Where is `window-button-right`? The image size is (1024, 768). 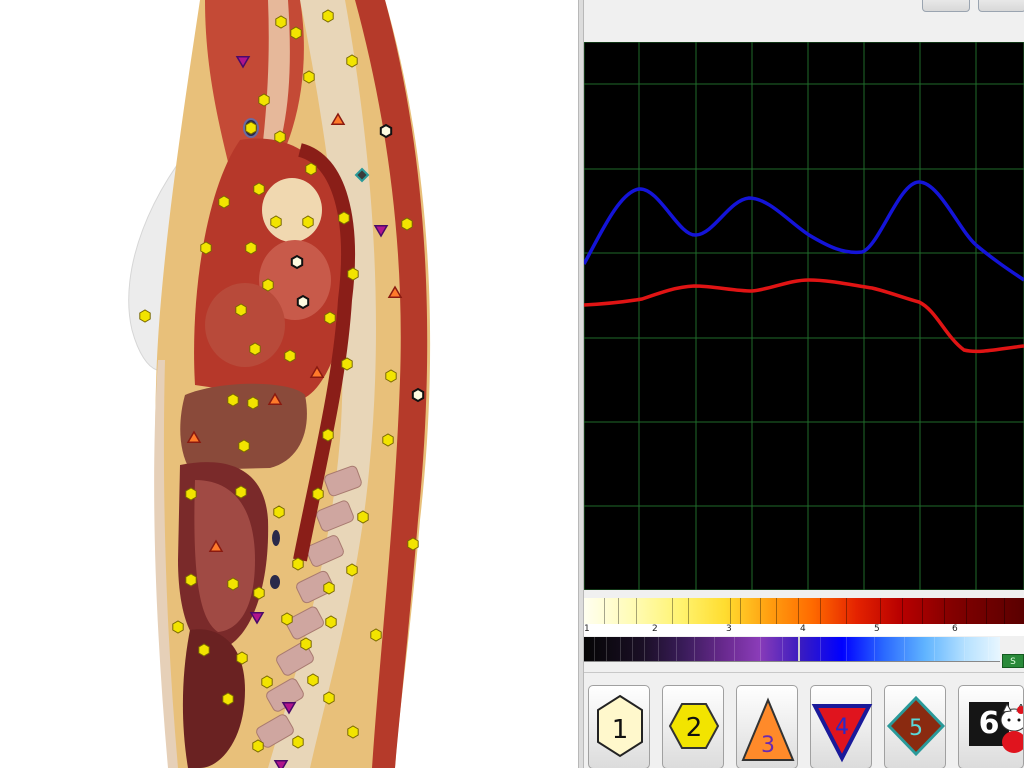
window-button-right is located at coordinates (1001, 6).